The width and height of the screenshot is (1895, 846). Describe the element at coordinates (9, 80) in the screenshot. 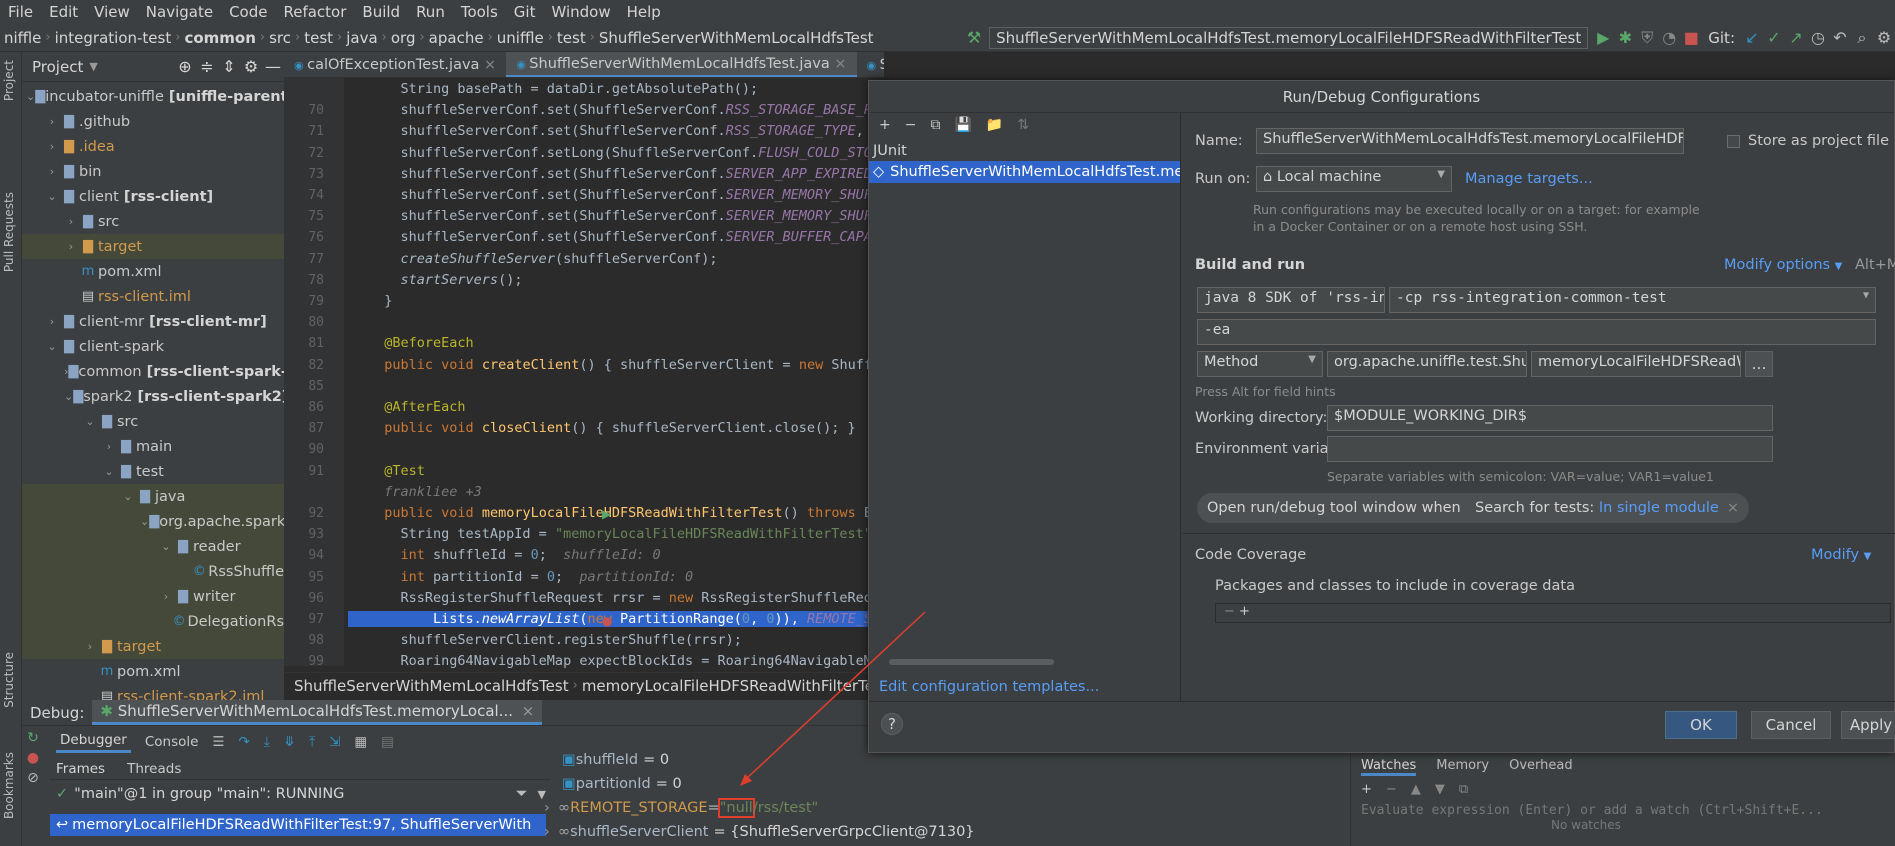

I see `project-tool-tab: Project` at that location.